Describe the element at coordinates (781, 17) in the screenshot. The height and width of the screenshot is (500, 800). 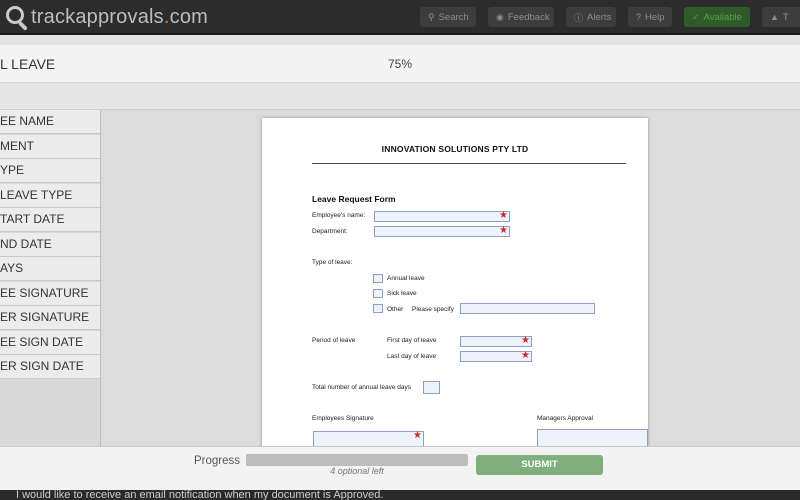
I see `user-menu-button: ▲ T` at that location.